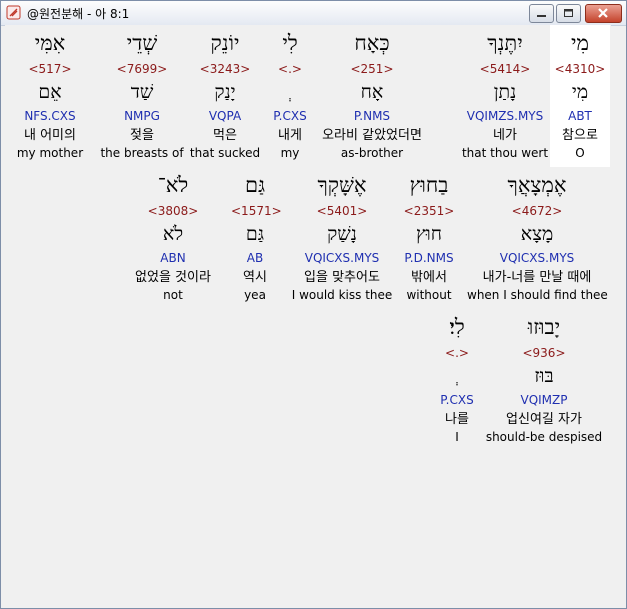 The height and width of the screenshot is (609, 627). What do you see at coordinates (372, 116) in the screenshot?
I see `morphology-code: P.NMS` at bounding box center [372, 116].